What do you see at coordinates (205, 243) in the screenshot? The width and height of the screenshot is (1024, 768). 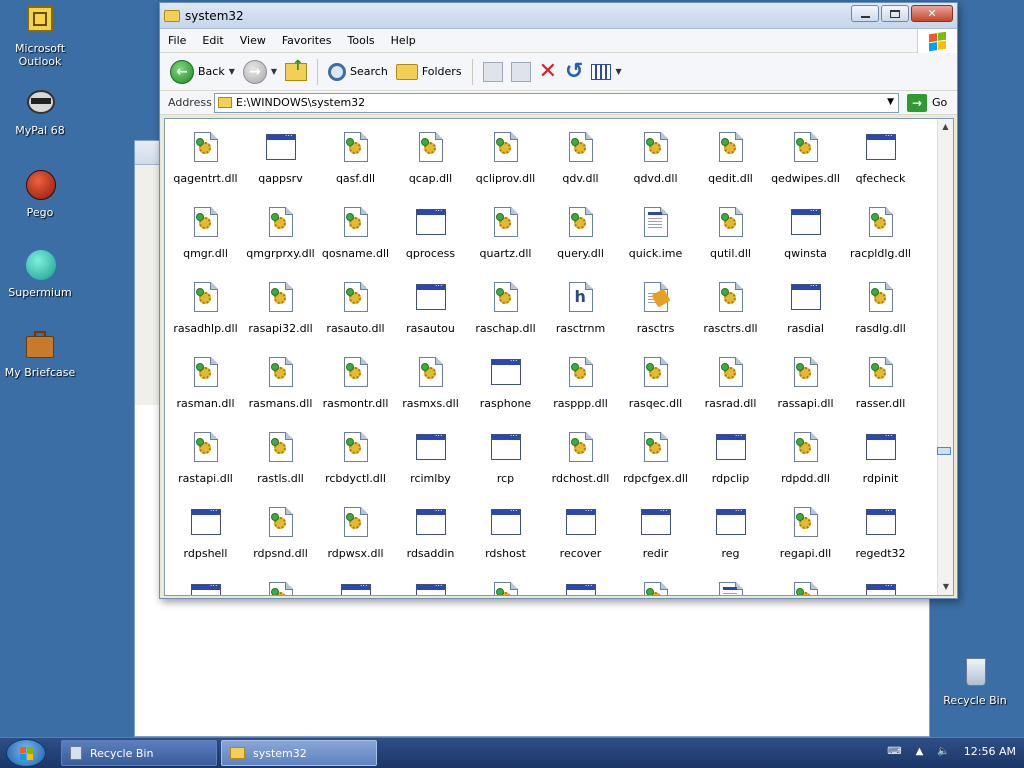 I see `file-item: qmgr.dll` at bounding box center [205, 243].